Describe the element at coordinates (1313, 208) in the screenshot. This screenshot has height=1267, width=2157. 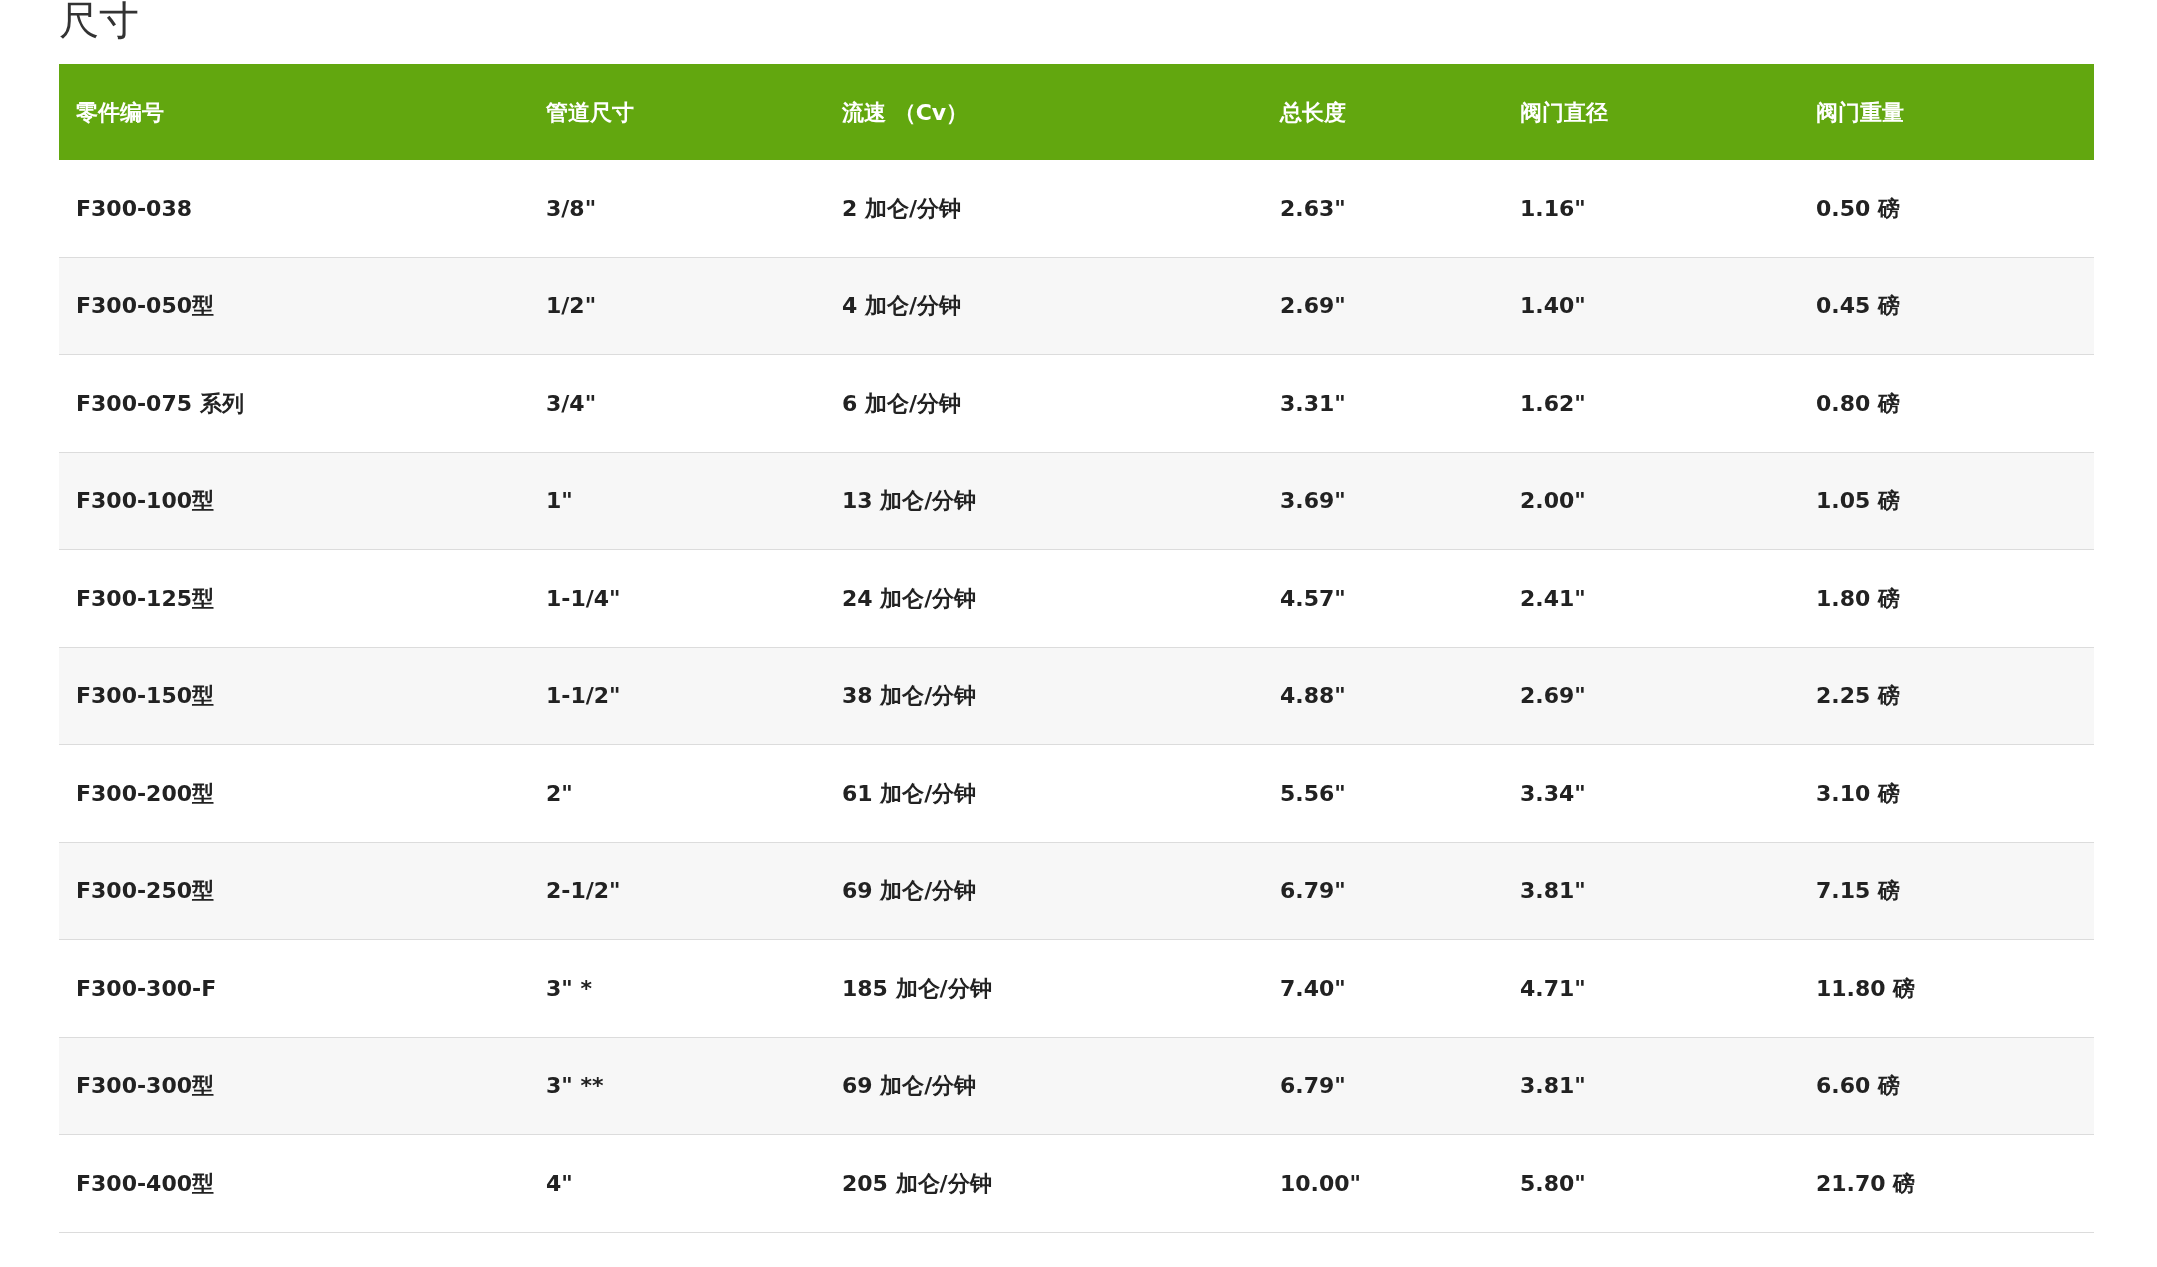
I see `table-cell: 2.63"` at that location.